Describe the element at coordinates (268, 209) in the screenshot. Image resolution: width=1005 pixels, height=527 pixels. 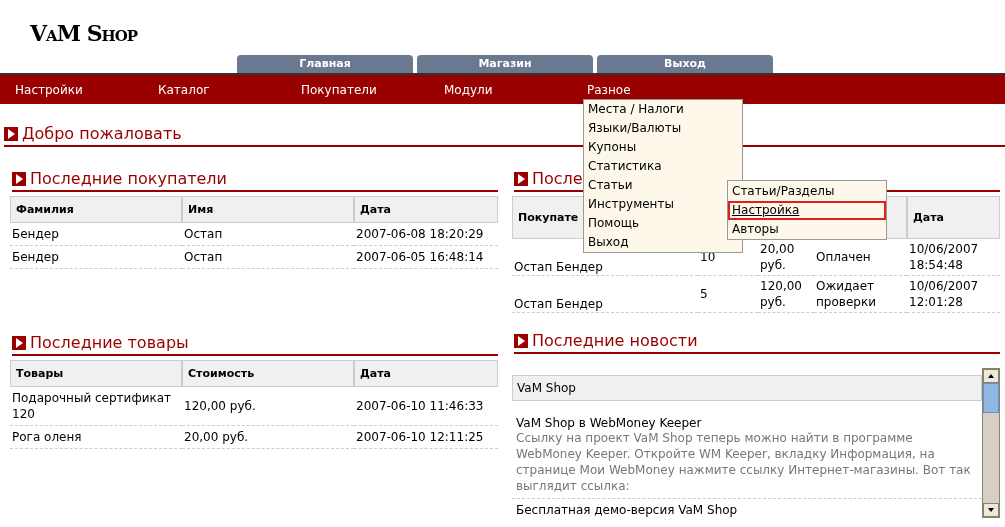
I see `column-header: Имя` at that location.